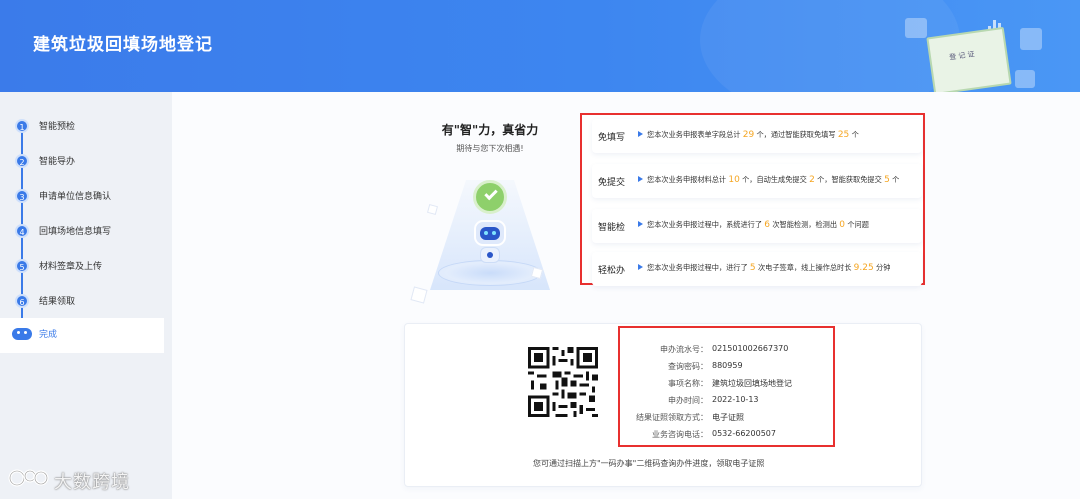 The width and height of the screenshot is (1080, 499). I want to click on info-row: 申办流水号： 021501002667370, so click(726, 350).